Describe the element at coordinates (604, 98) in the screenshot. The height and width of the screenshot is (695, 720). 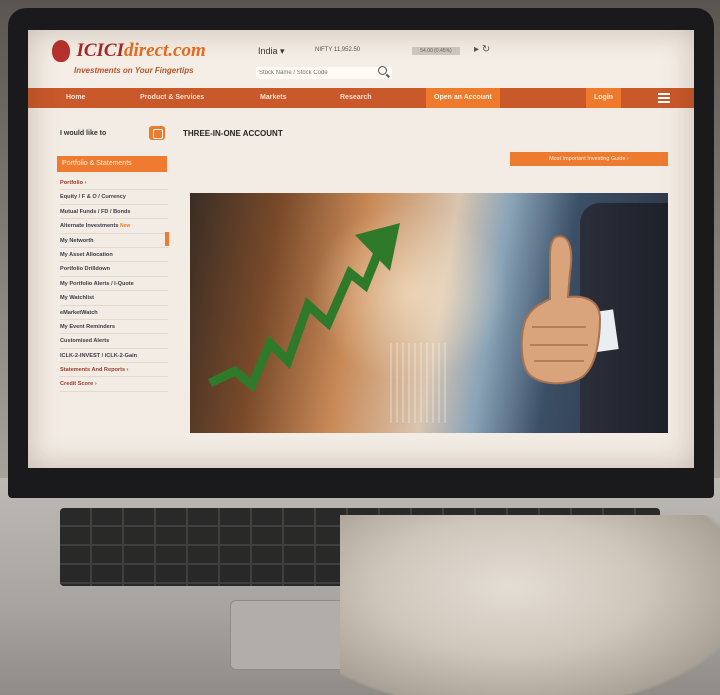
I see `nav-login: Login` at that location.